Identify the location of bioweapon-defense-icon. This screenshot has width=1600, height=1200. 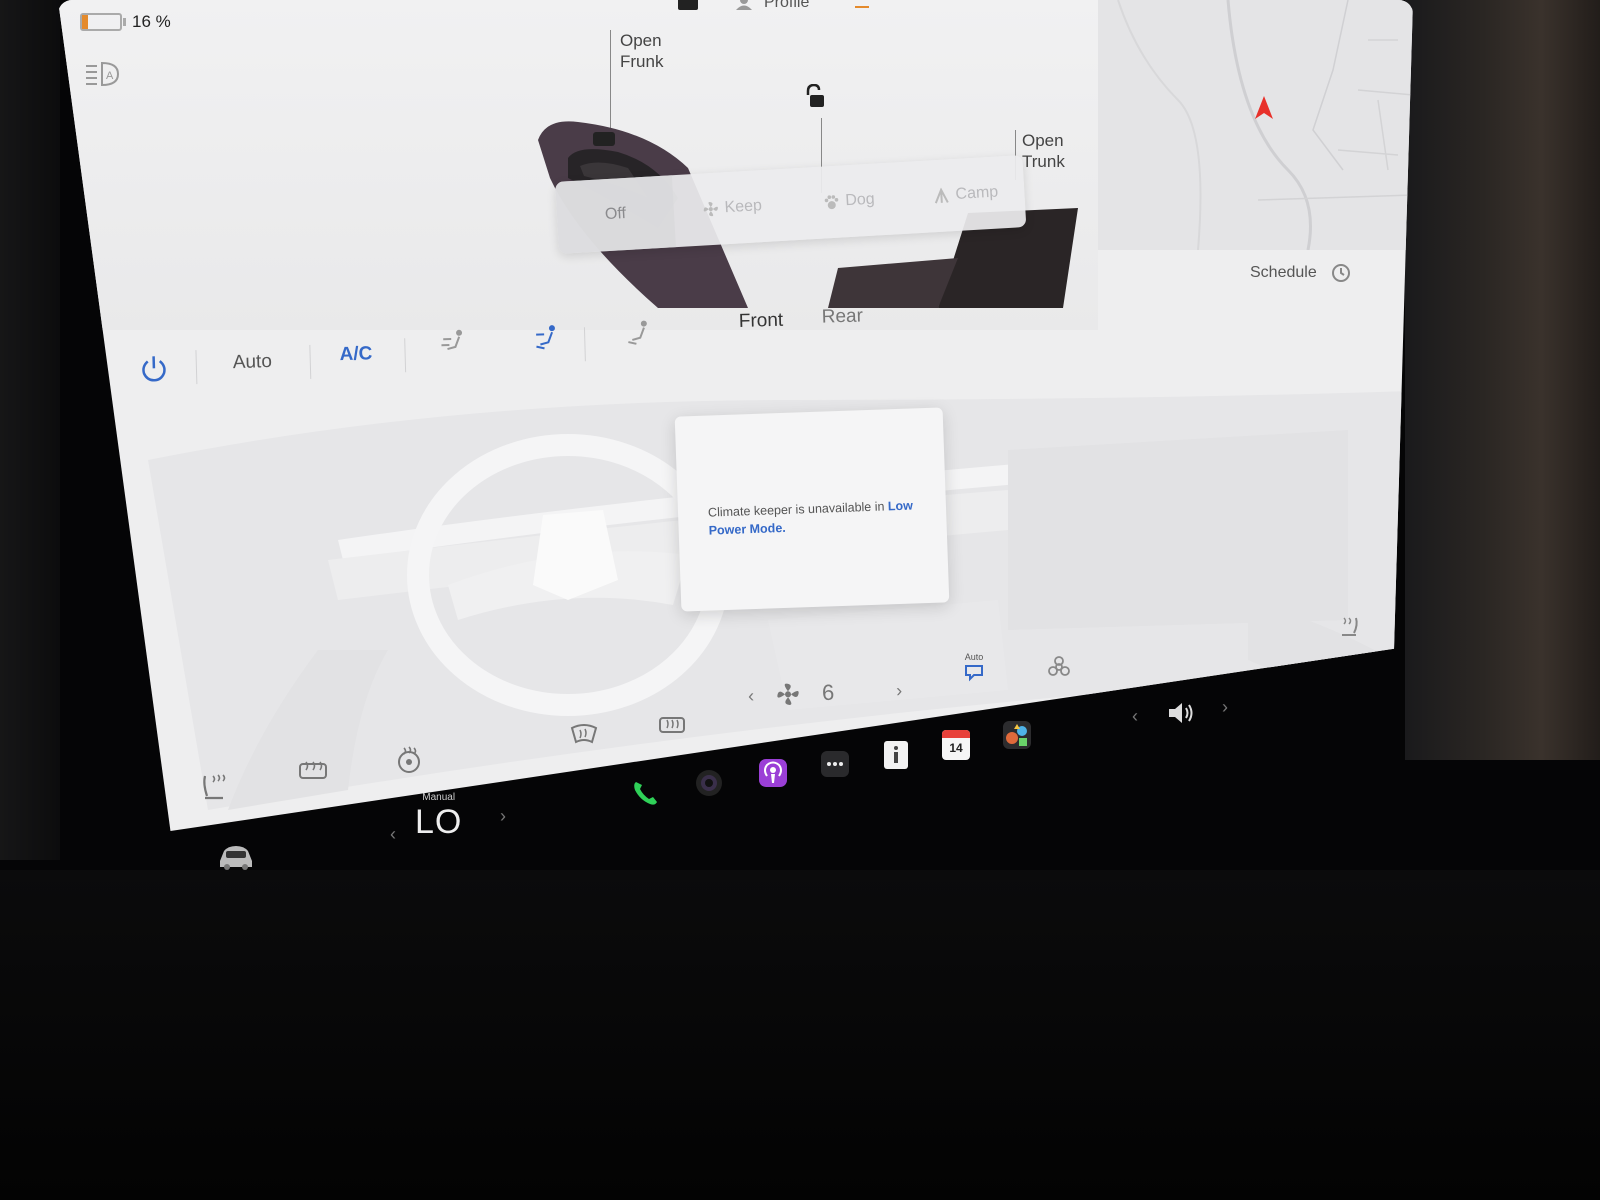
(1059, 667).